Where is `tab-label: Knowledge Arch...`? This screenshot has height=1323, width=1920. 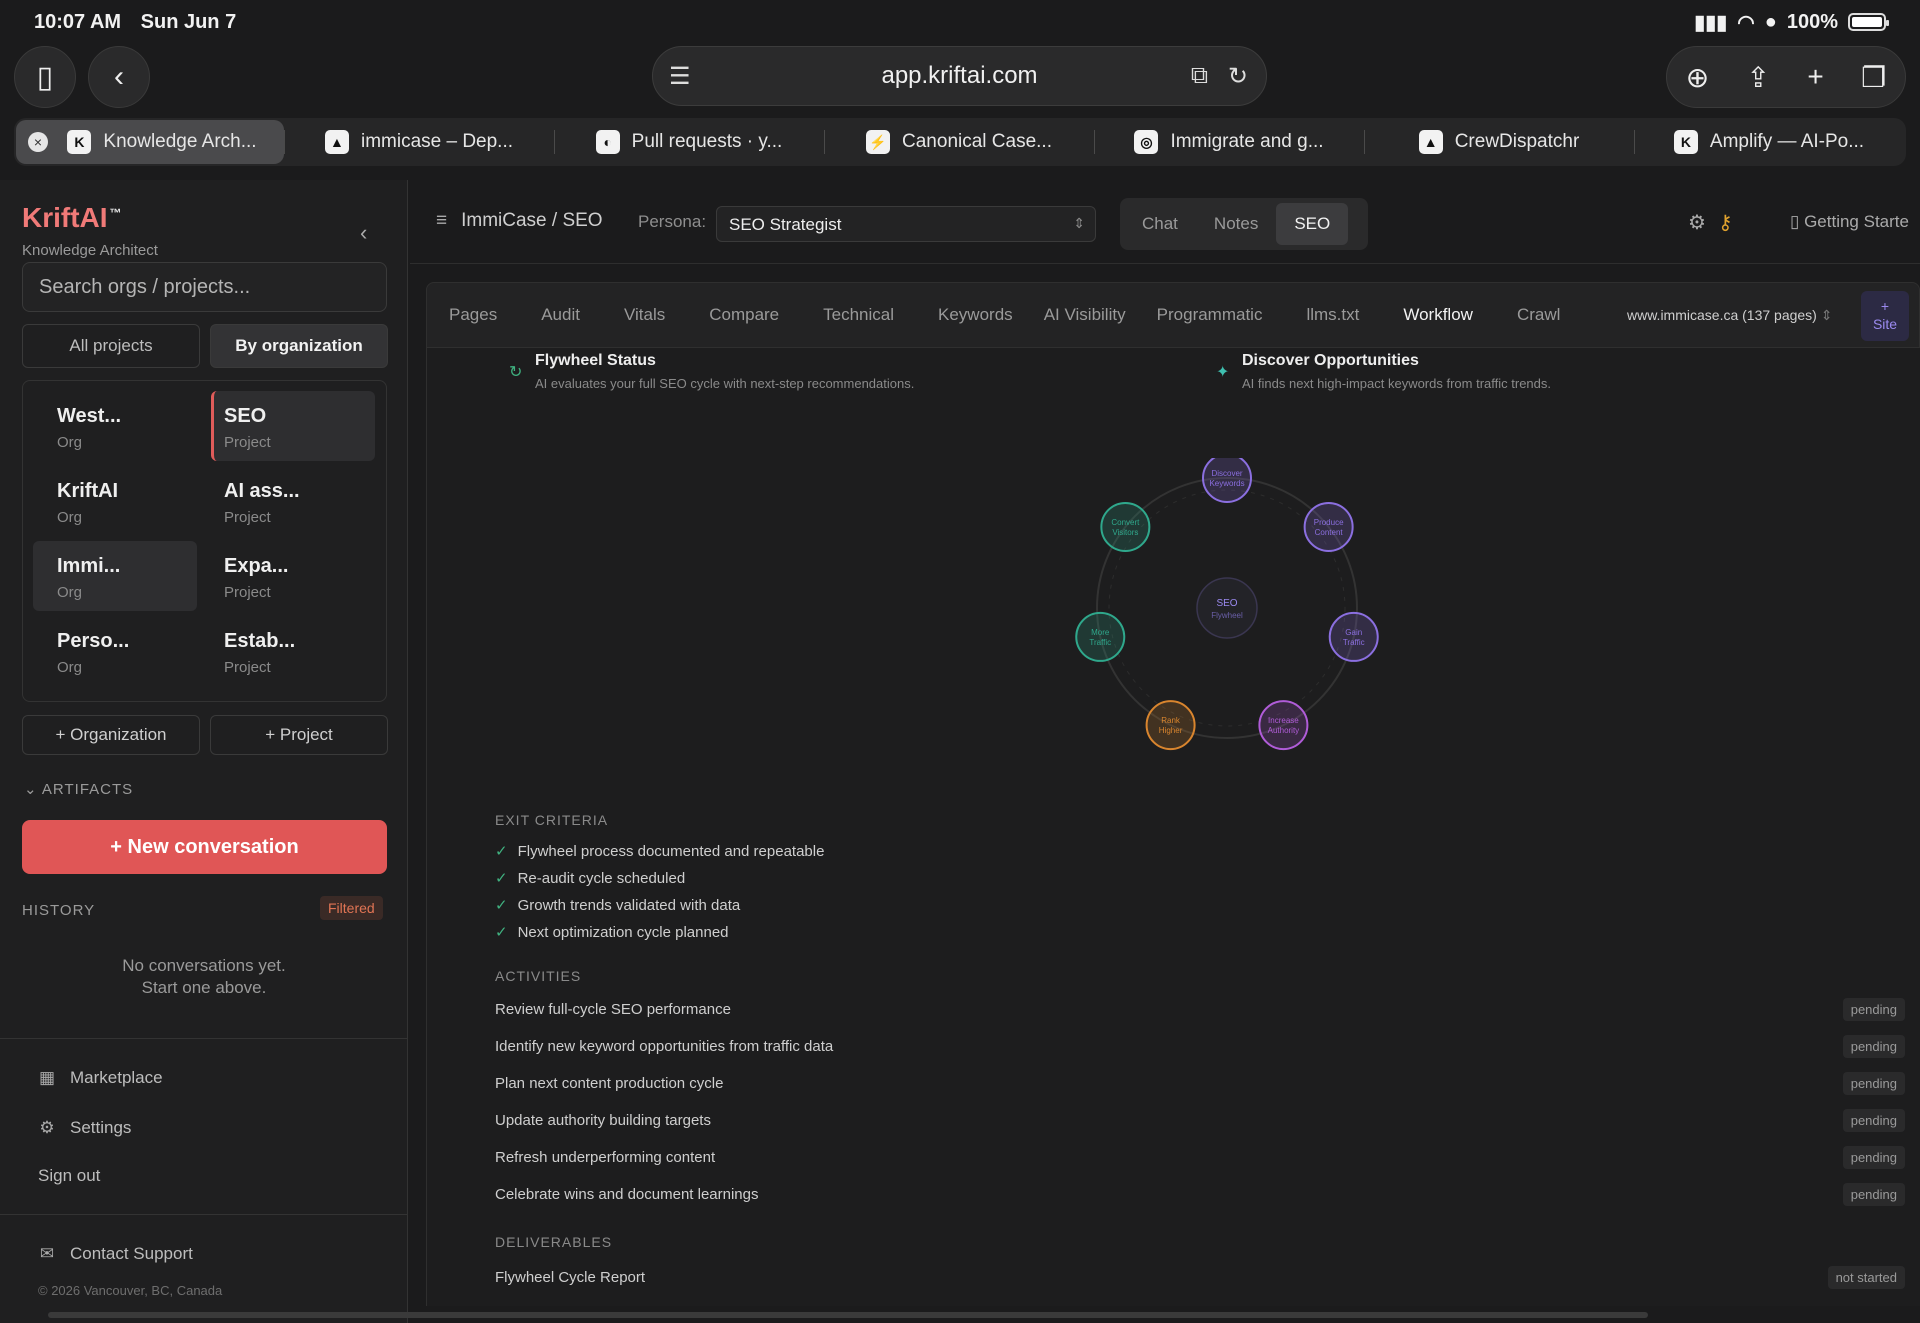 tab-label: Knowledge Arch... is located at coordinates (180, 141).